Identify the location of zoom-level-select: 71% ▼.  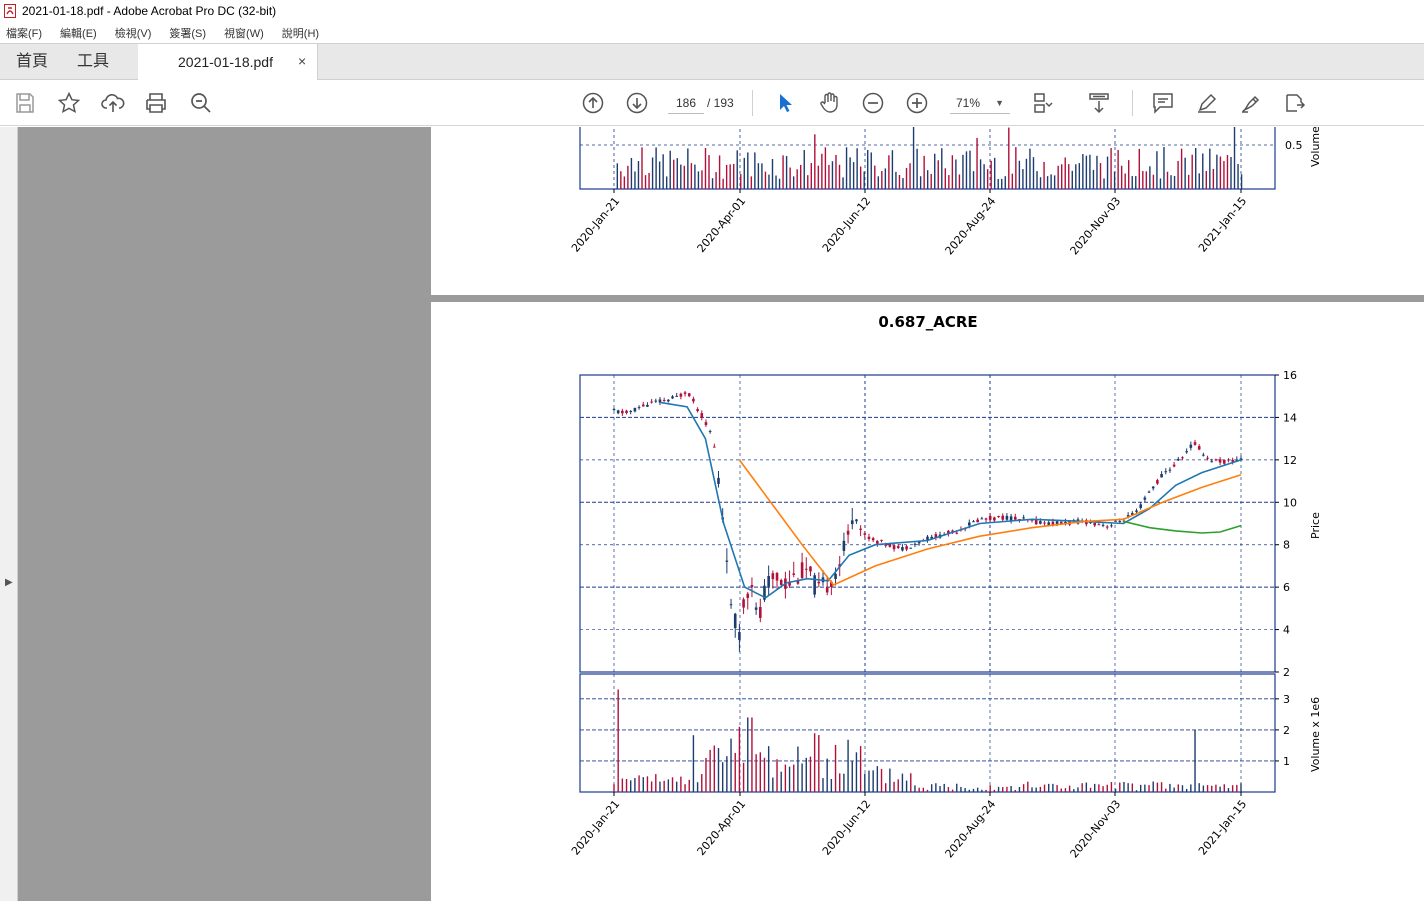
(980, 103).